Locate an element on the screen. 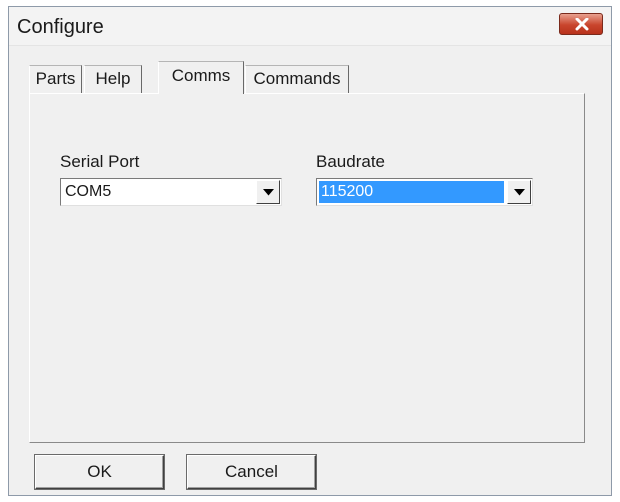 Image resolution: width=620 pixels, height=502 pixels. serial-port-dropdown: COM5 is located at coordinates (171, 192).